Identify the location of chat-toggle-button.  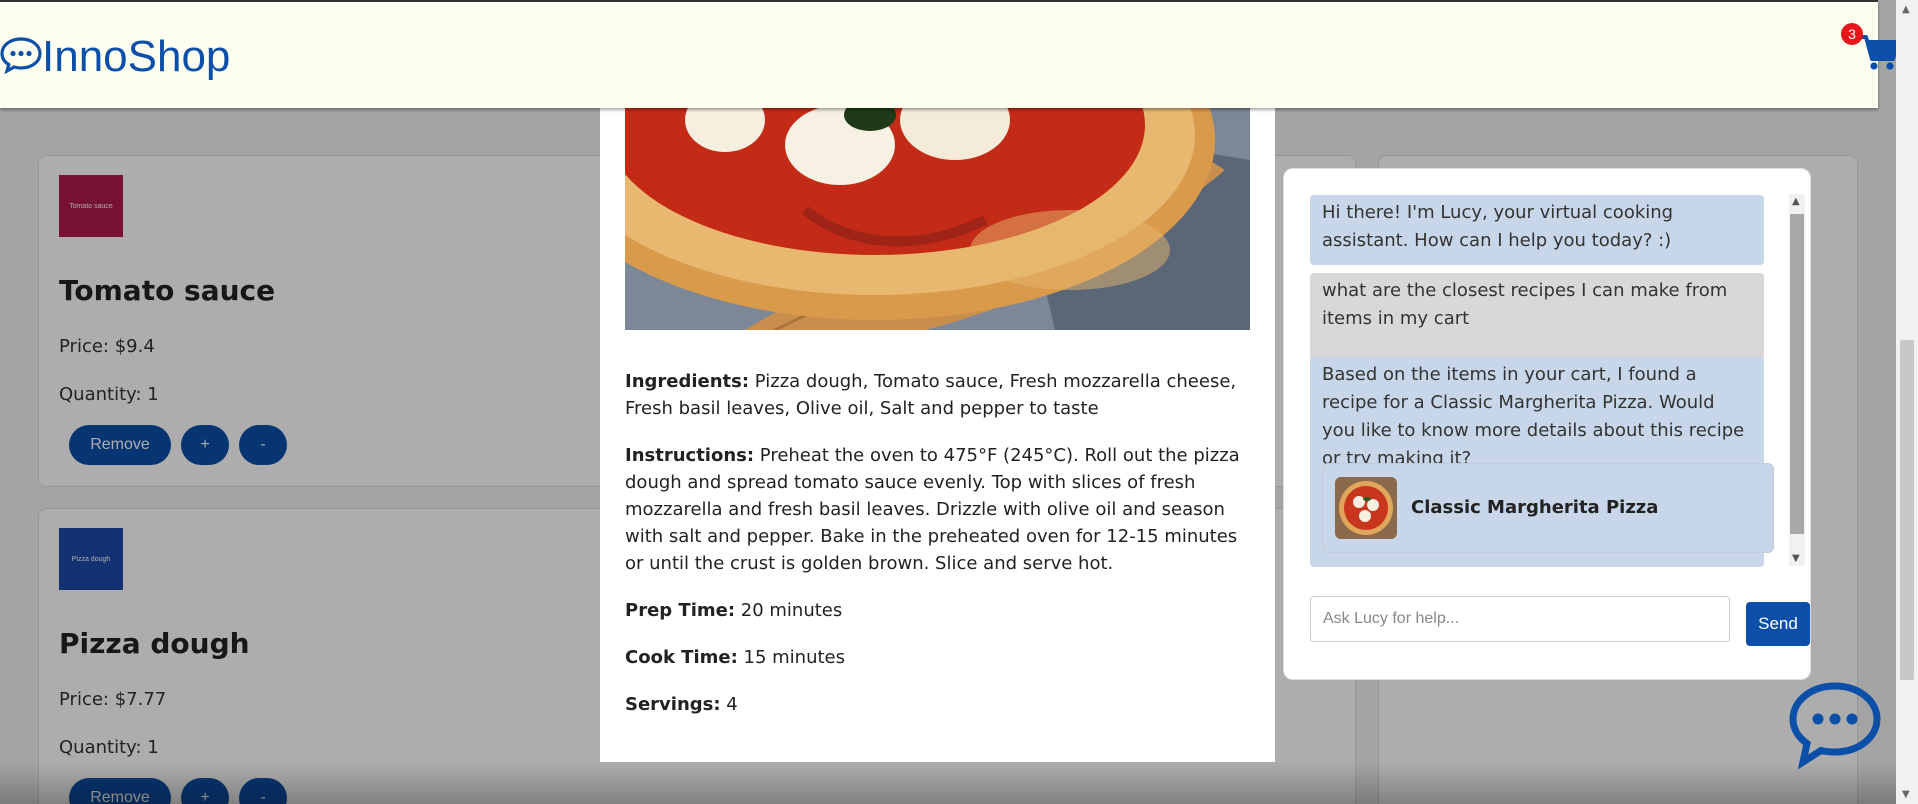
(1835, 724).